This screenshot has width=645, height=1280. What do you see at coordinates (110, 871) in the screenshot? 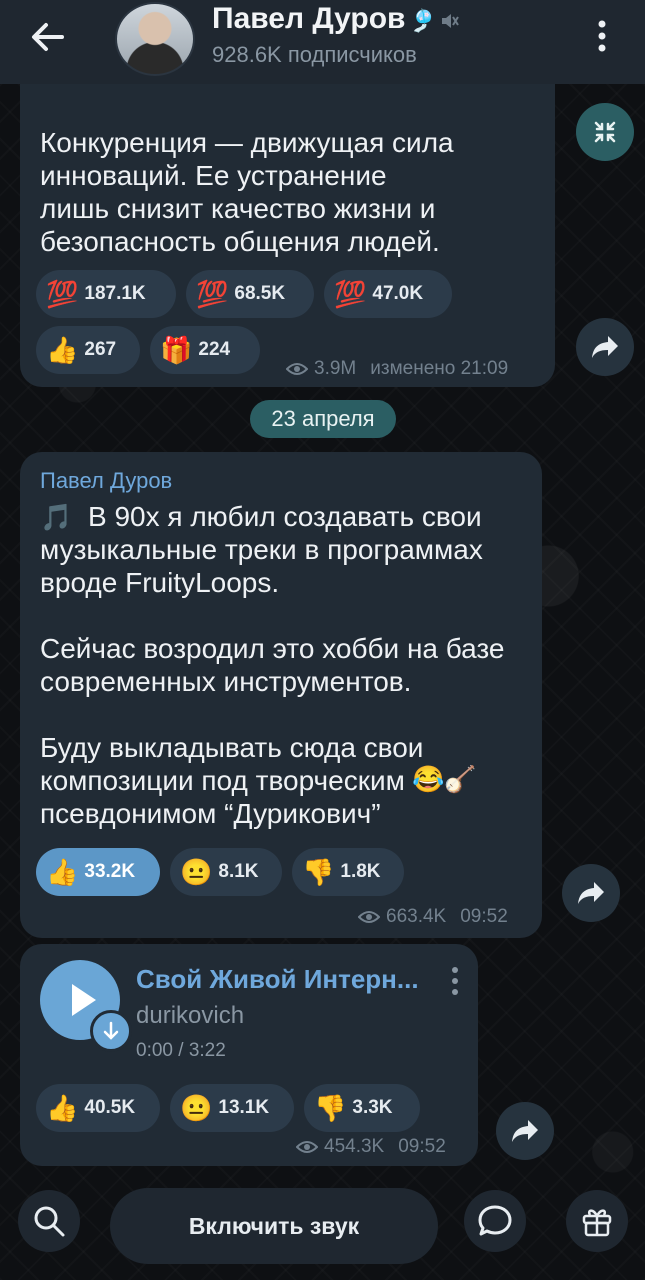
I see `reaction-count: 33.2K` at bounding box center [110, 871].